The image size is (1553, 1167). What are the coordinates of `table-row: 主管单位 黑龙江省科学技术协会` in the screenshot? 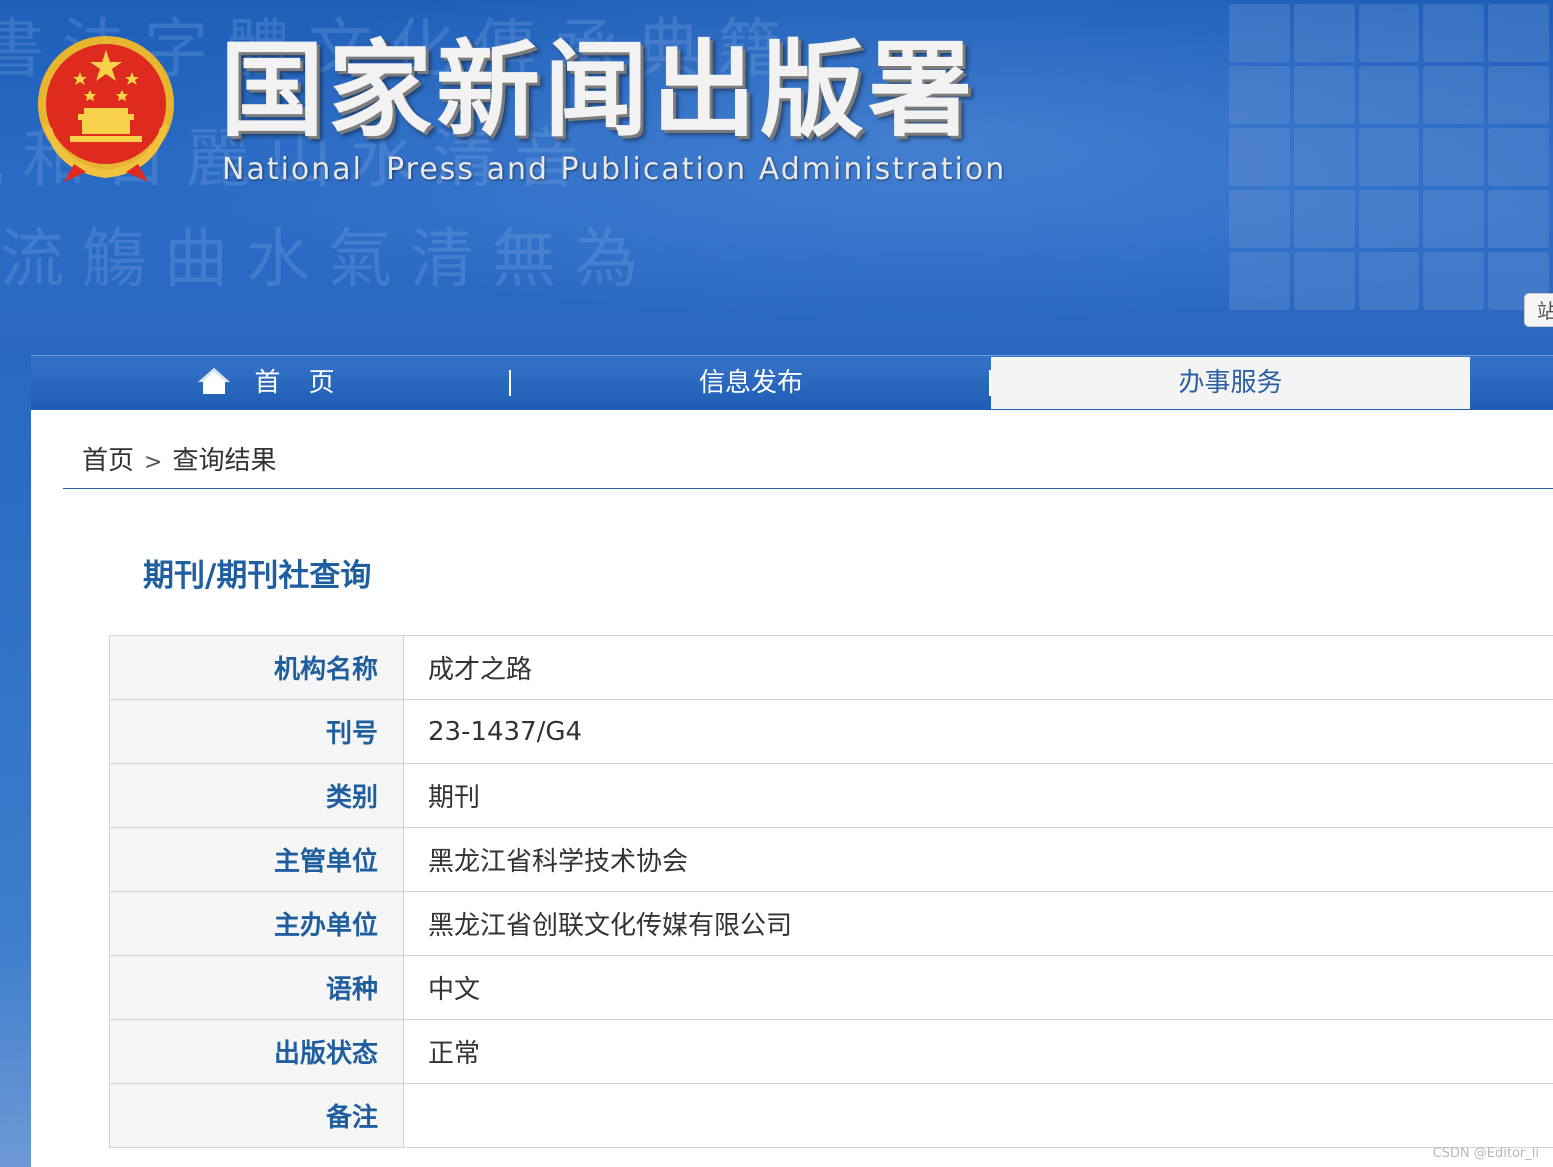 It's located at (831, 859).